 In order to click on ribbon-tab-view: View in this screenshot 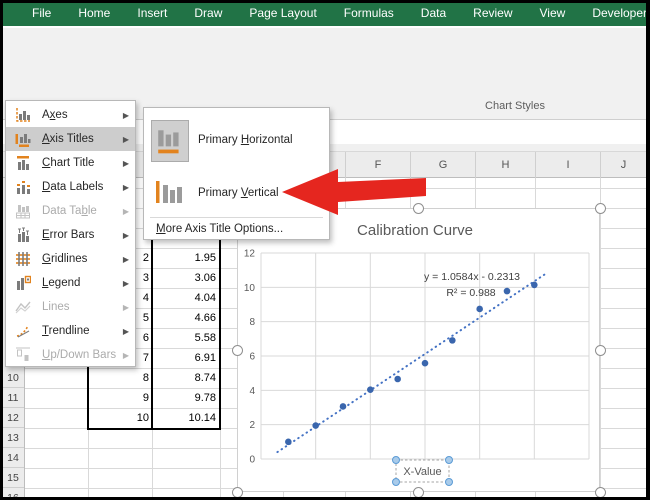, I will do `click(553, 13)`.